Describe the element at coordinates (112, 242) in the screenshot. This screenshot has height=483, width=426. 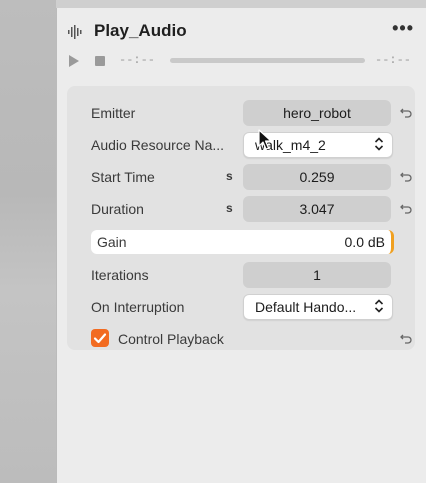
I see `gain-label: Gain` at that location.